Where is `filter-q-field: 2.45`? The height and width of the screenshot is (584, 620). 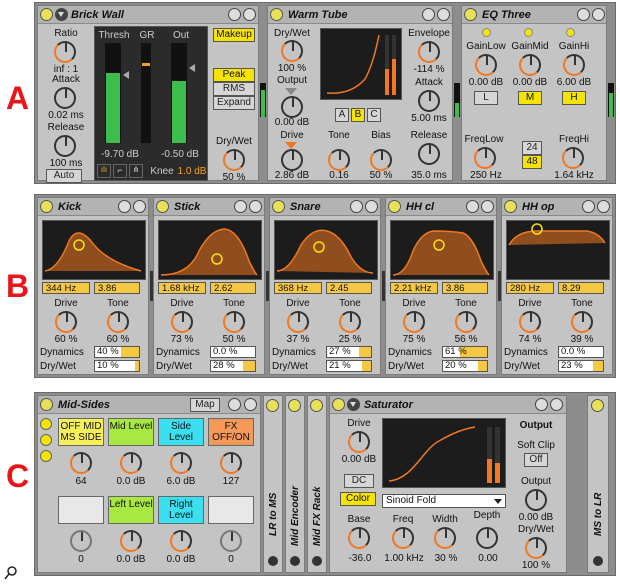
filter-q-field: 2.45 is located at coordinates (349, 288).